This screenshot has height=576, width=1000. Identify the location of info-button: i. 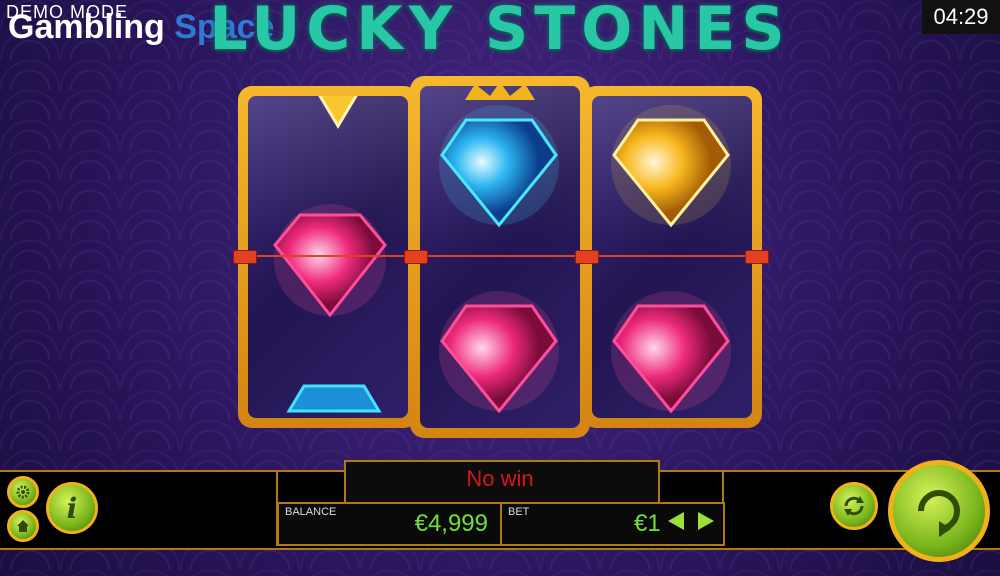
(72, 508).